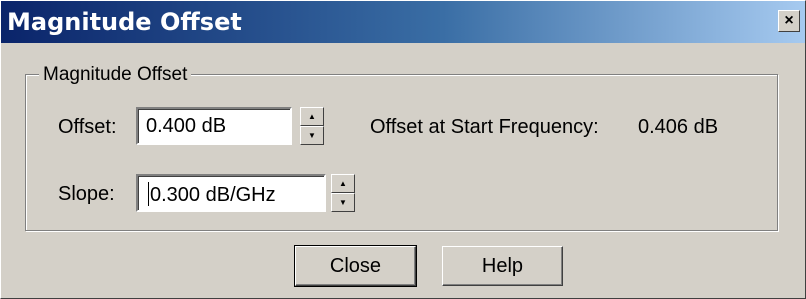 This screenshot has width=806, height=299. What do you see at coordinates (115, 75) in the screenshot?
I see `group-legend: Magnitude Offset` at bounding box center [115, 75].